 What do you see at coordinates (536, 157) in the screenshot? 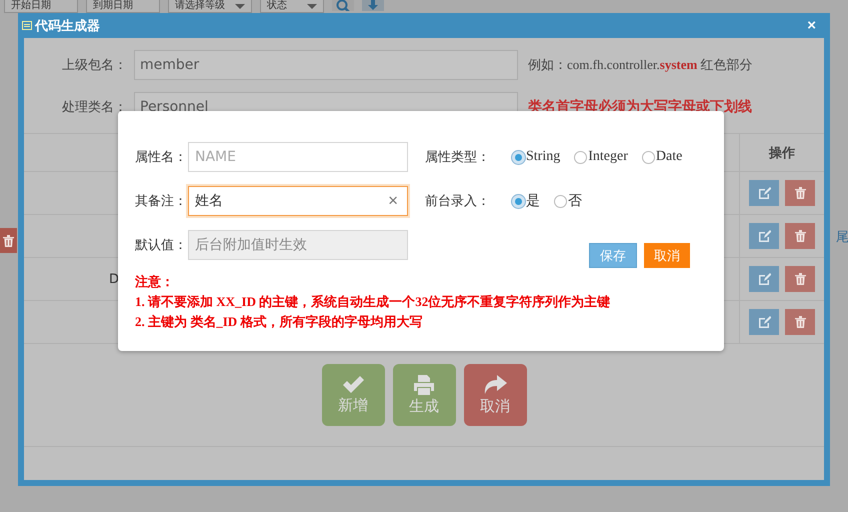
I see `radio-option: String` at bounding box center [536, 157].